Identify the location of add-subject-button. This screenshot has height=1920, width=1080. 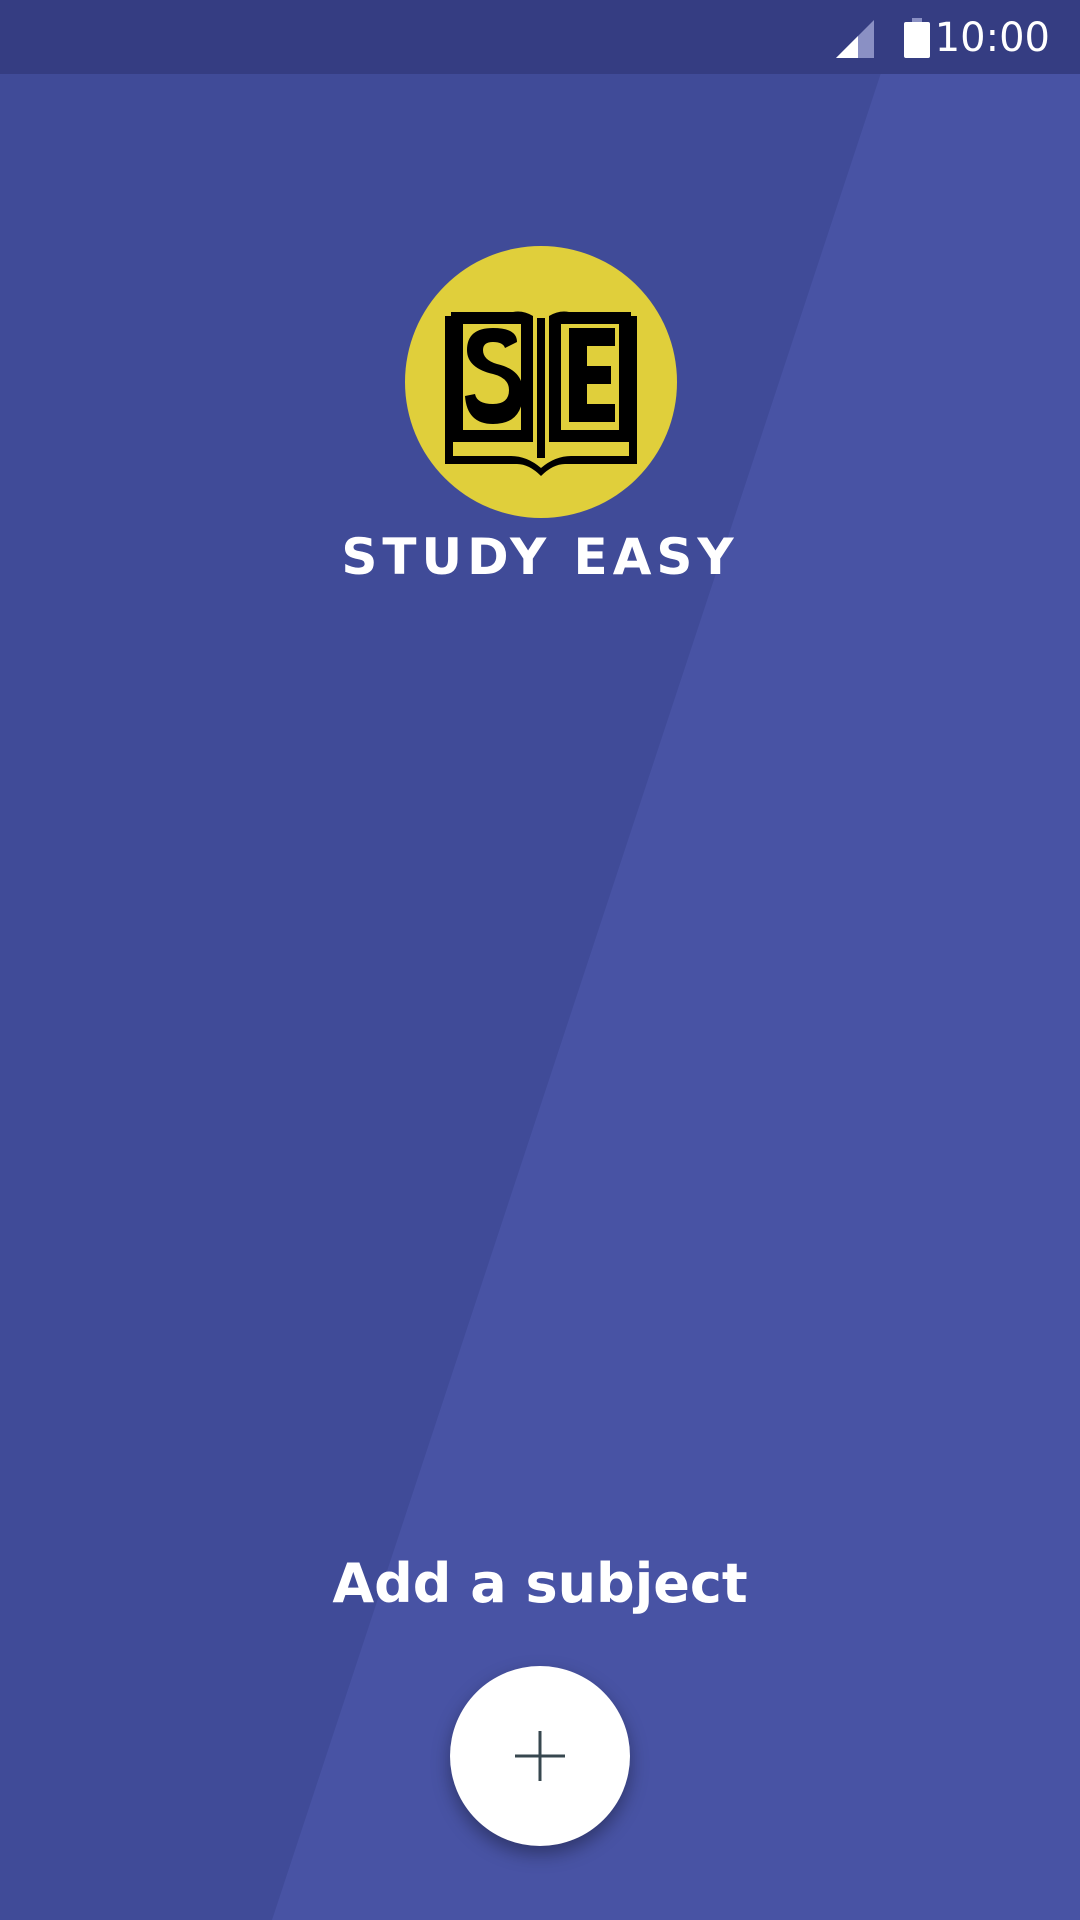
(540, 1756).